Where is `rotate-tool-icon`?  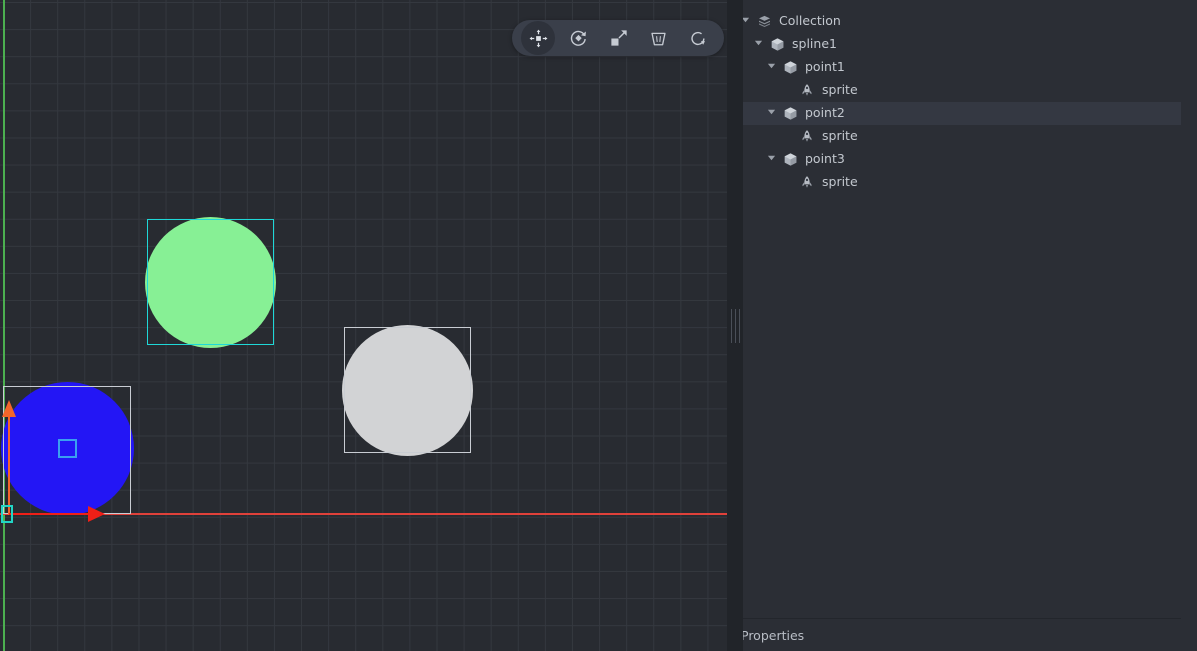 rotate-tool-icon is located at coordinates (578, 38).